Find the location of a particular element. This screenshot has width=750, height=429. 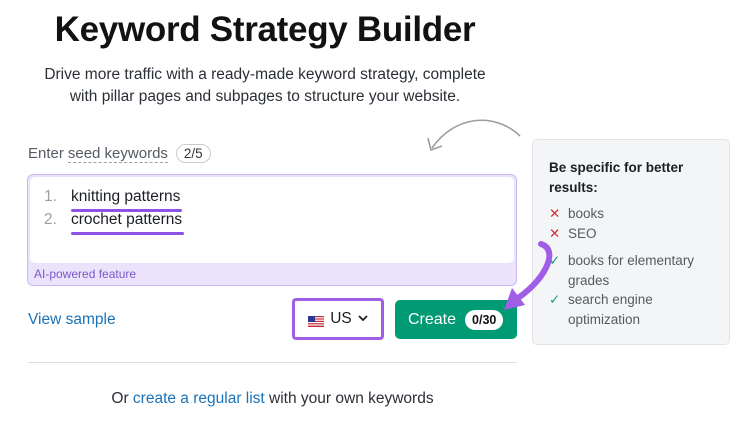

tip-text: SEO is located at coordinates (582, 233).